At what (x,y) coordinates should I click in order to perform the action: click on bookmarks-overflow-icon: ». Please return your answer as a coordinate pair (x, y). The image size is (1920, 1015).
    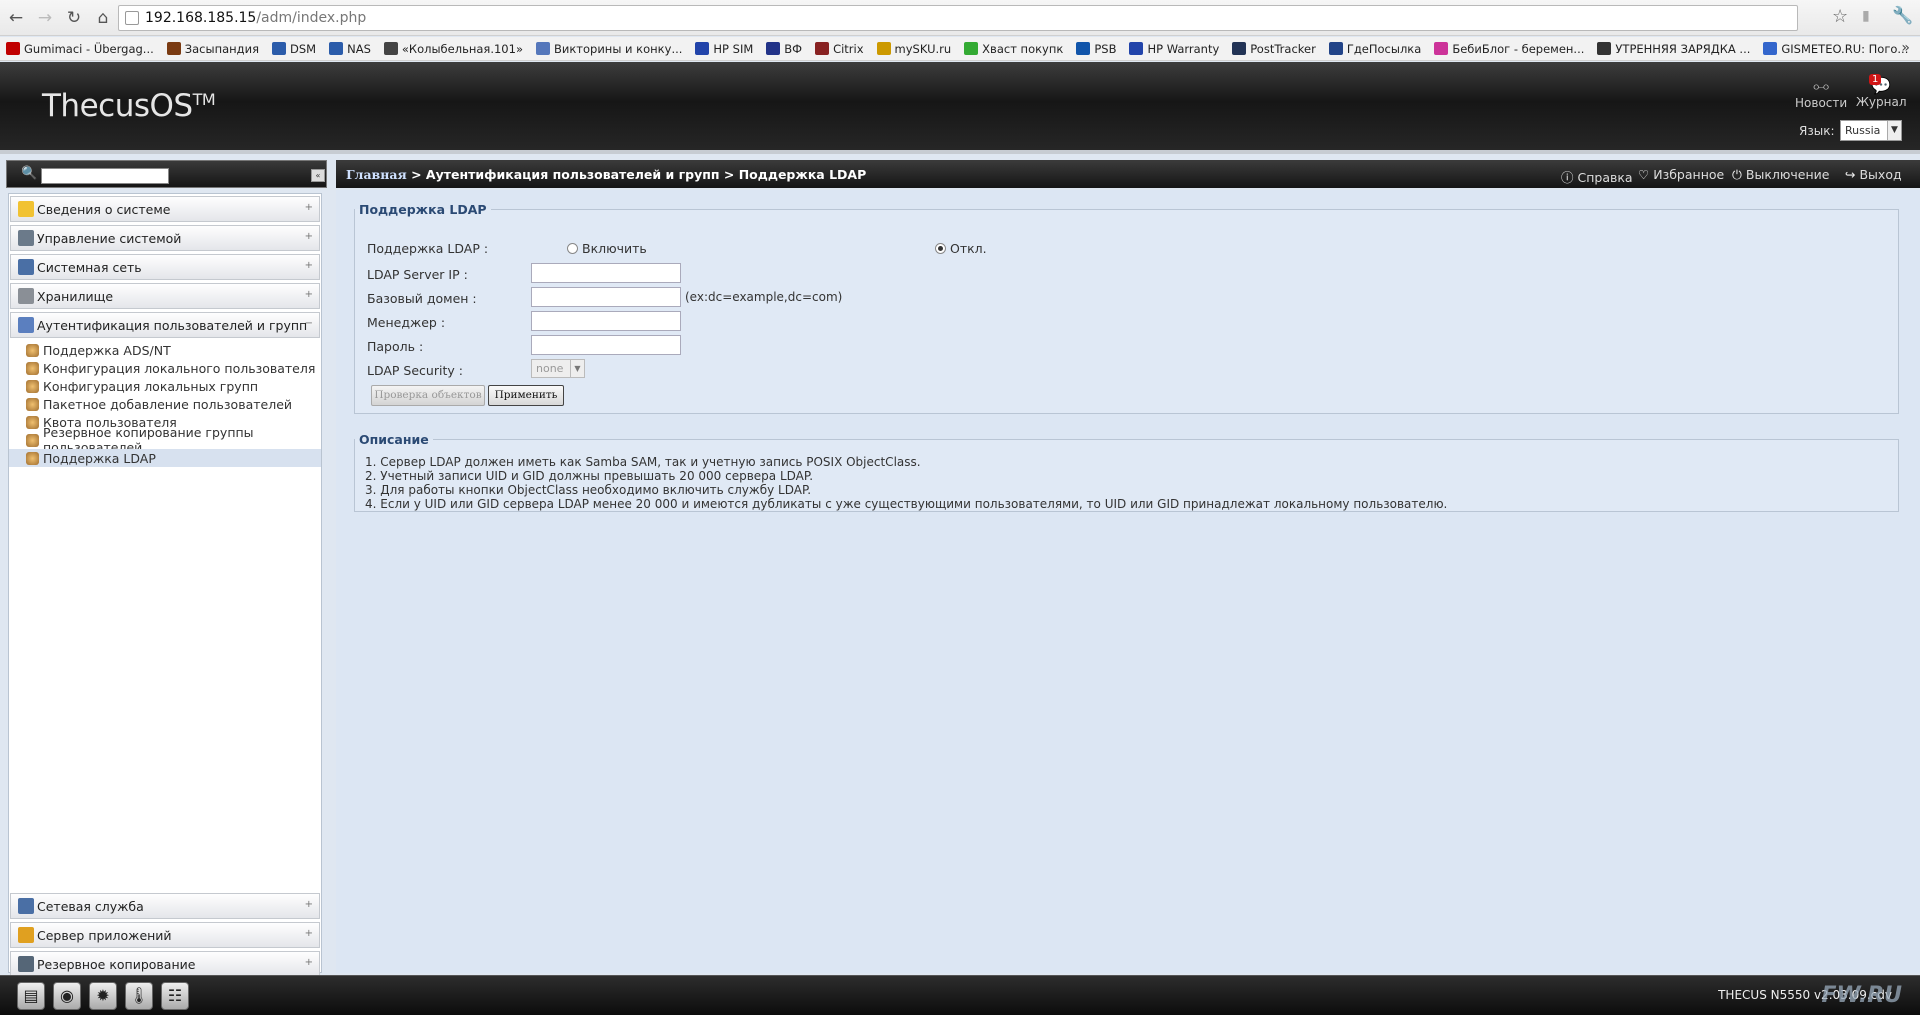
    Looking at the image, I should click on (1905, 48).